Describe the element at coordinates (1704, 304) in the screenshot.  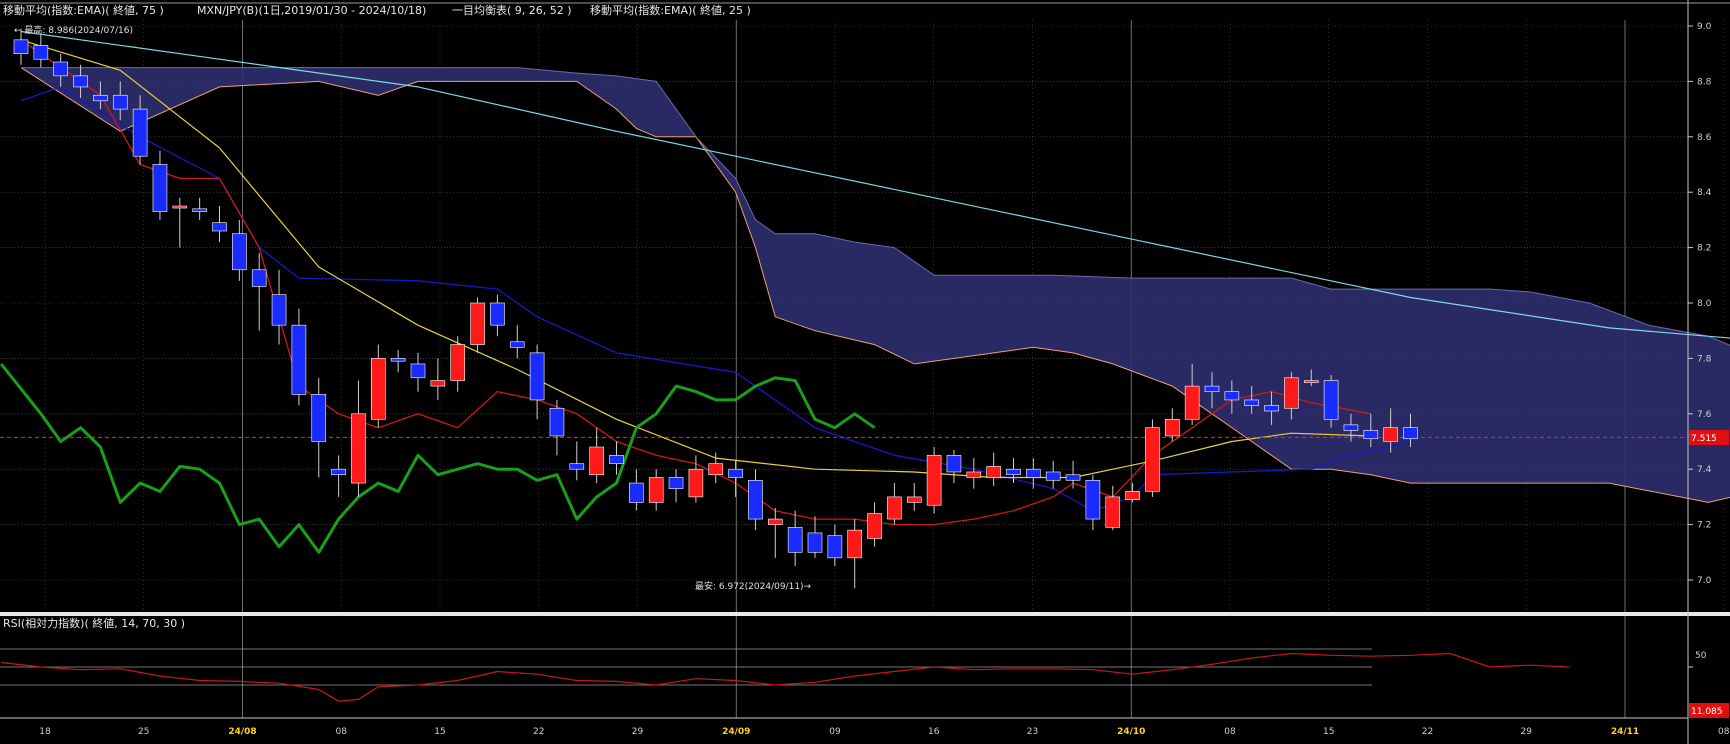
I see `y-tick-label: 8.0` at that location.